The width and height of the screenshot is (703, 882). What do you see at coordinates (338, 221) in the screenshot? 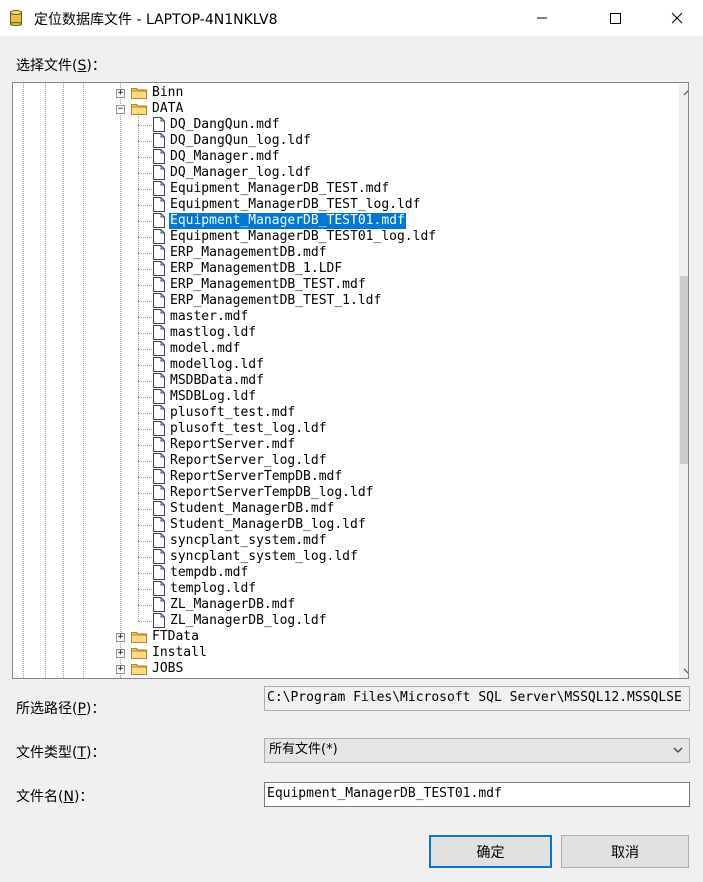
I see `tree-file-row: Equipment_ManagerDB_TEST01.mdf` at bounding box center [338, 221].